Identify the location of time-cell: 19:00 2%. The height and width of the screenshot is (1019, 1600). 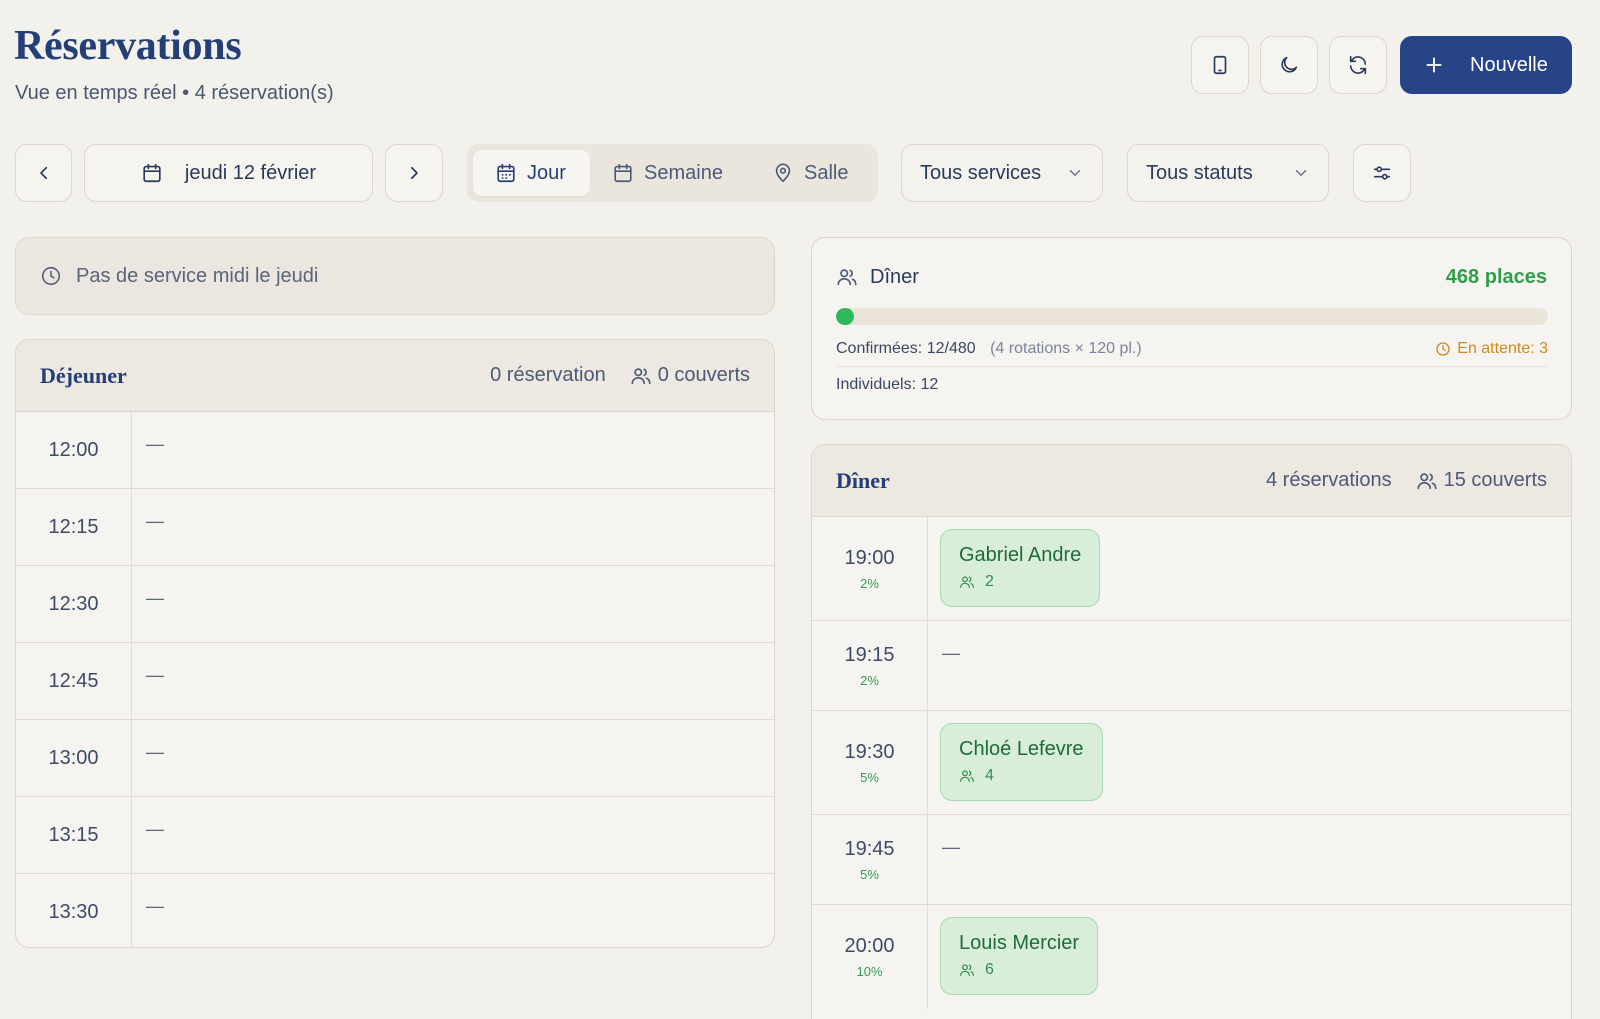
(870, 568).